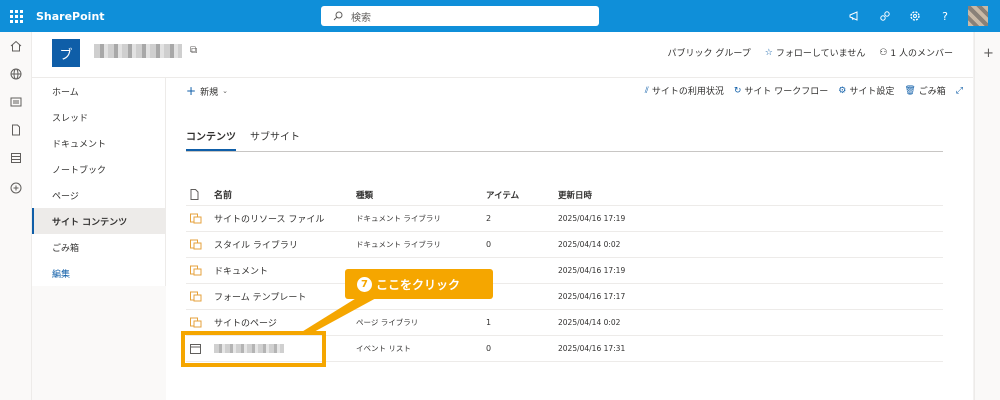  I want to click on app-launcher-icon, so click(16, 16).